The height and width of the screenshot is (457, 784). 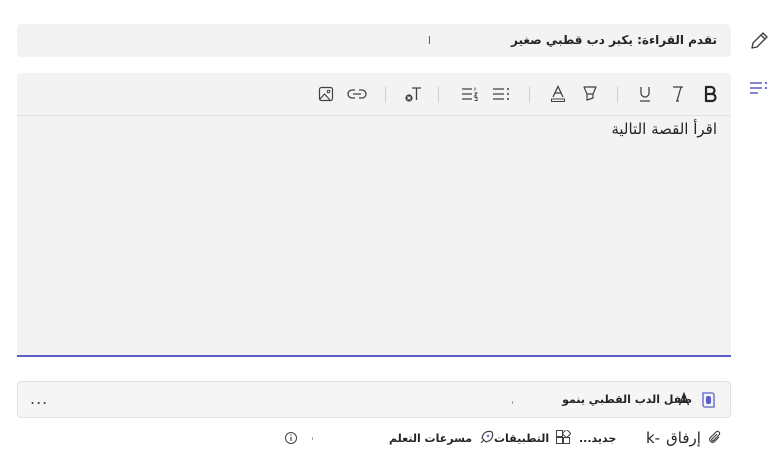 What do you see at coordinates (710, 94) in the screenshot?
I see `bold-icon` at bounding box center [710, 94].